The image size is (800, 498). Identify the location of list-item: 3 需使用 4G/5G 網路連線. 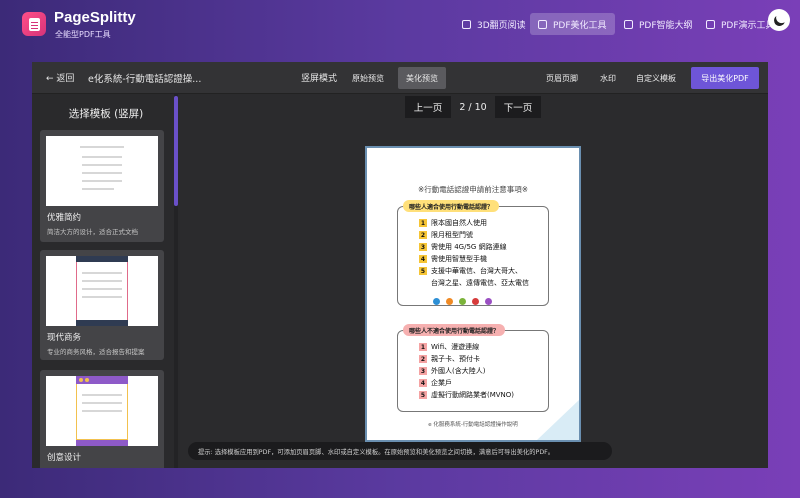
(463, 247).